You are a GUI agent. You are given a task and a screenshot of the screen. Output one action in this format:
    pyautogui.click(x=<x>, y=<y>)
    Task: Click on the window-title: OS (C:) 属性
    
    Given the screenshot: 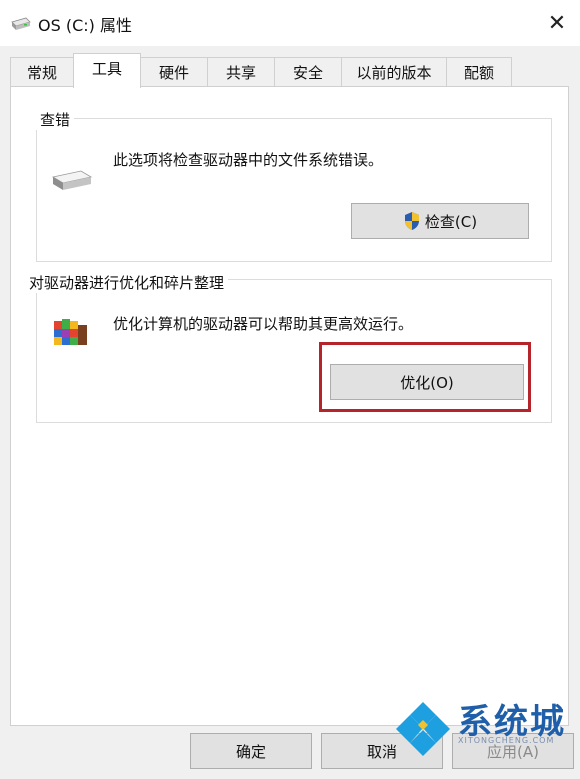 What is the action you would take?
    pyautogui.click(x=85, y=25)
    